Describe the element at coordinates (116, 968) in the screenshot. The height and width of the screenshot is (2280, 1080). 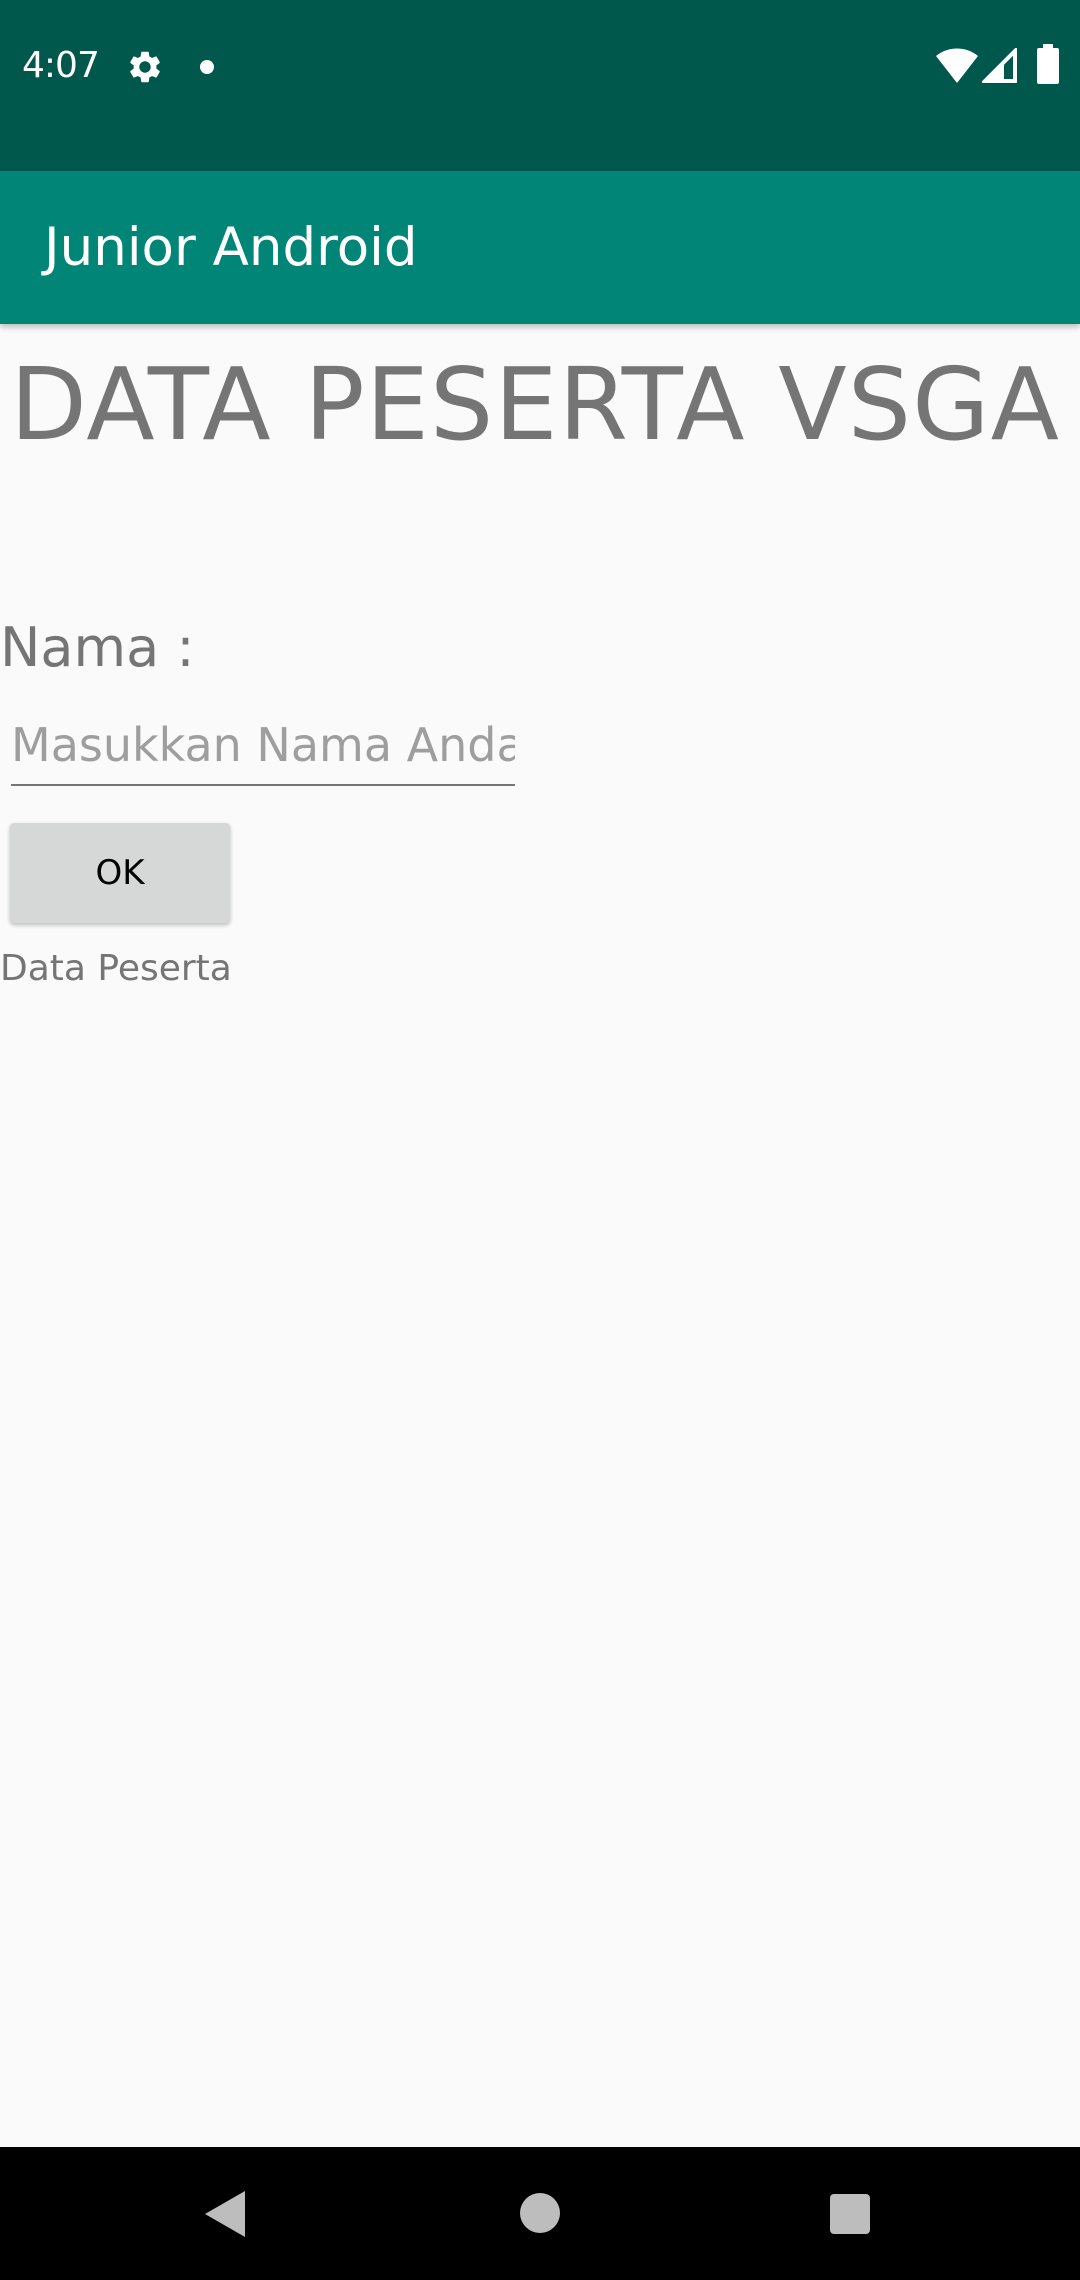
I see `result-text: Data Peserta` at that location.